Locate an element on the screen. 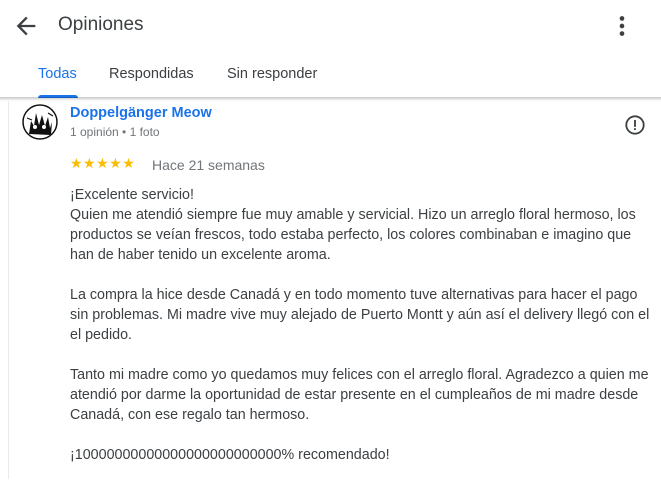 This screenshot has width=661, height=485. back-button is located at coordinates (26, 26).